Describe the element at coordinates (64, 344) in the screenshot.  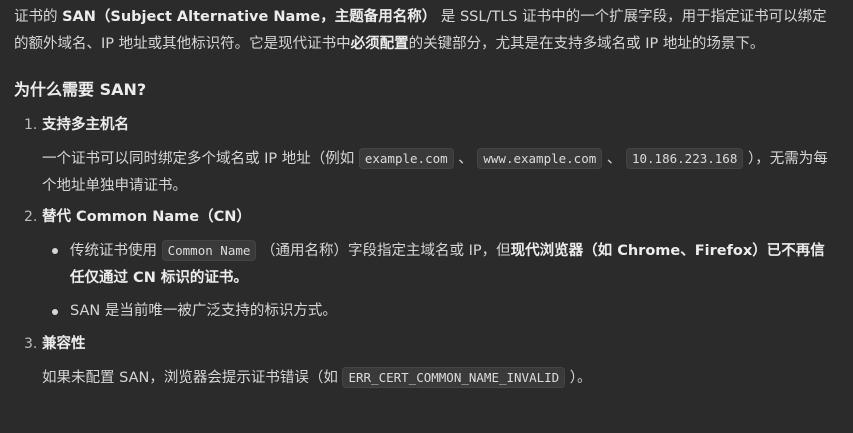
I see `list-item-title: 兼容性` at that location.